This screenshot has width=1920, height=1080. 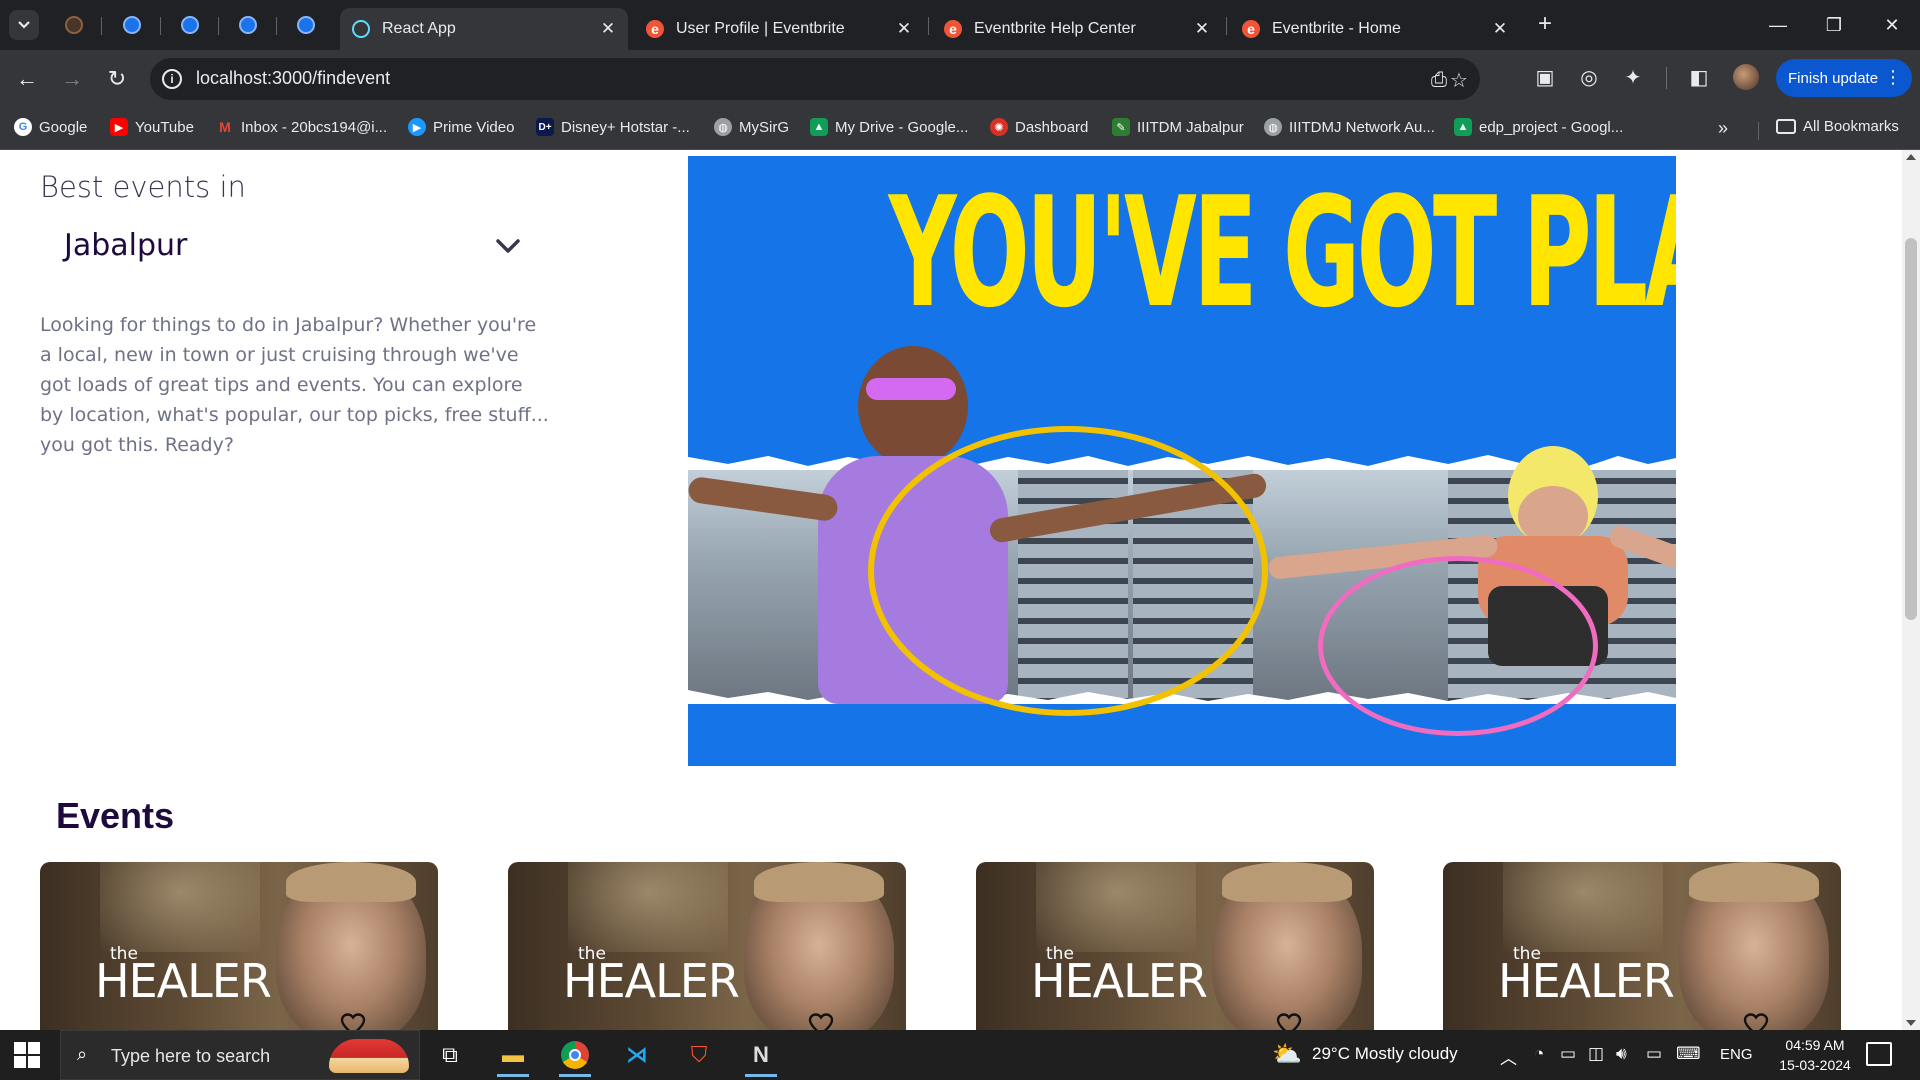 What do you see at coordinates (1633, 77) in the screenshot?
I see `extensions-puzzle-icon: ✦` at bounding box center [1633, 77].